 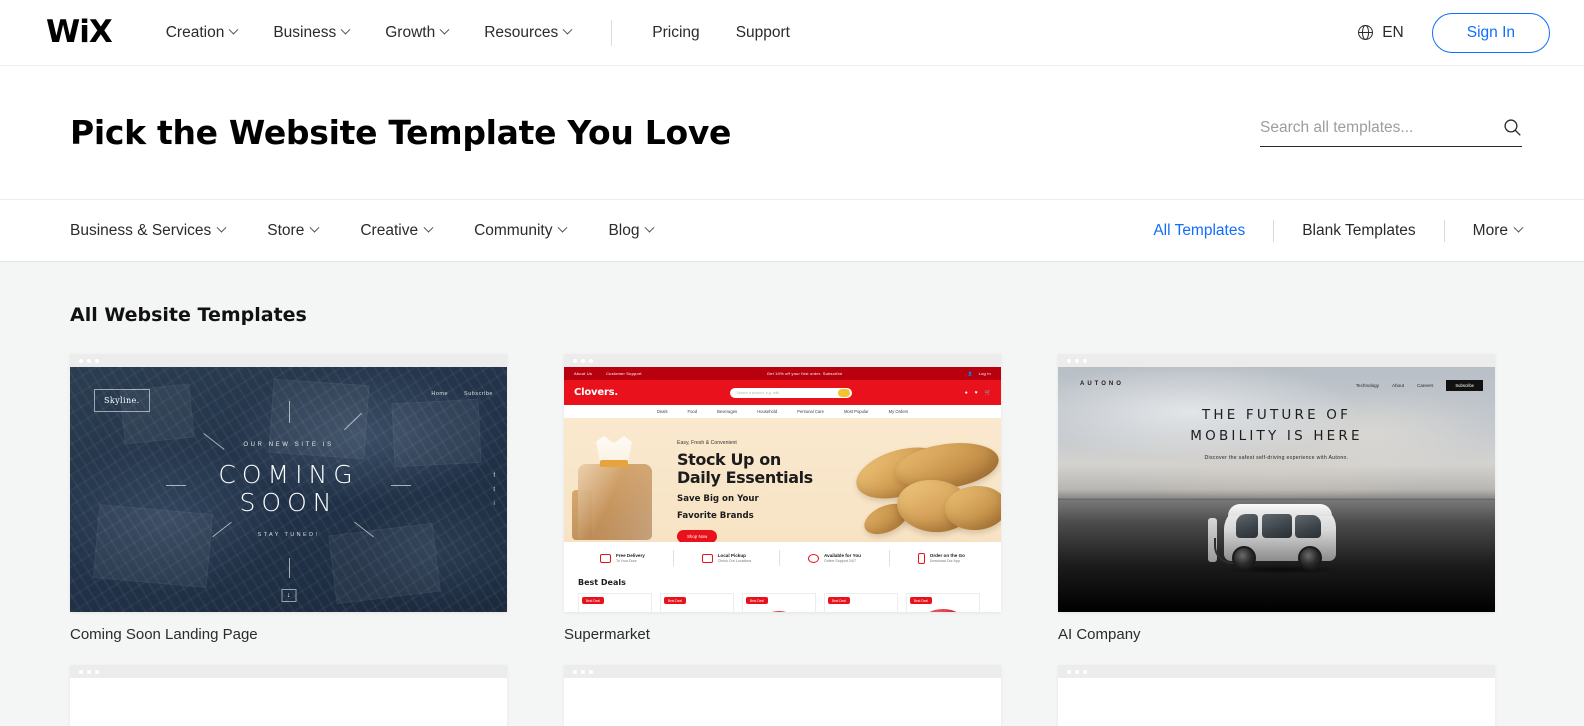 What do you see at coordinates (779, 611) in the screenshot?
I see `product-image-strawberries` at bounding box center [779, 611].